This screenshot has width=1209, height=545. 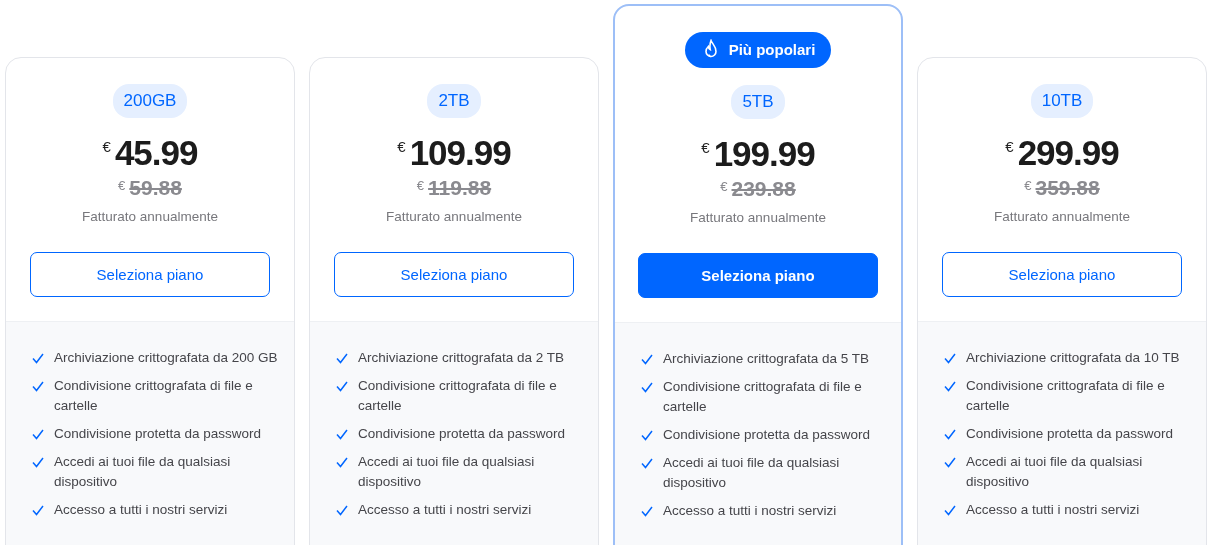 I want to click on price: 109.99, so click(x=460, y=152).